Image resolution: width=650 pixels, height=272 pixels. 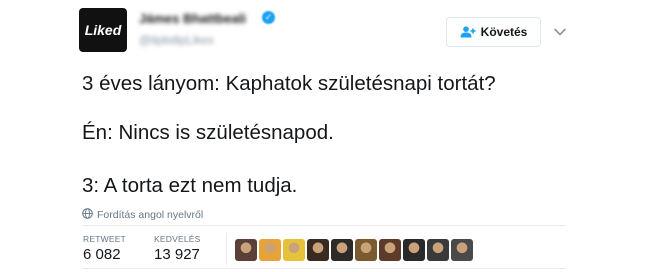 I want to click on likes-label: KEDVELÉS, so click(x=177, y=239).